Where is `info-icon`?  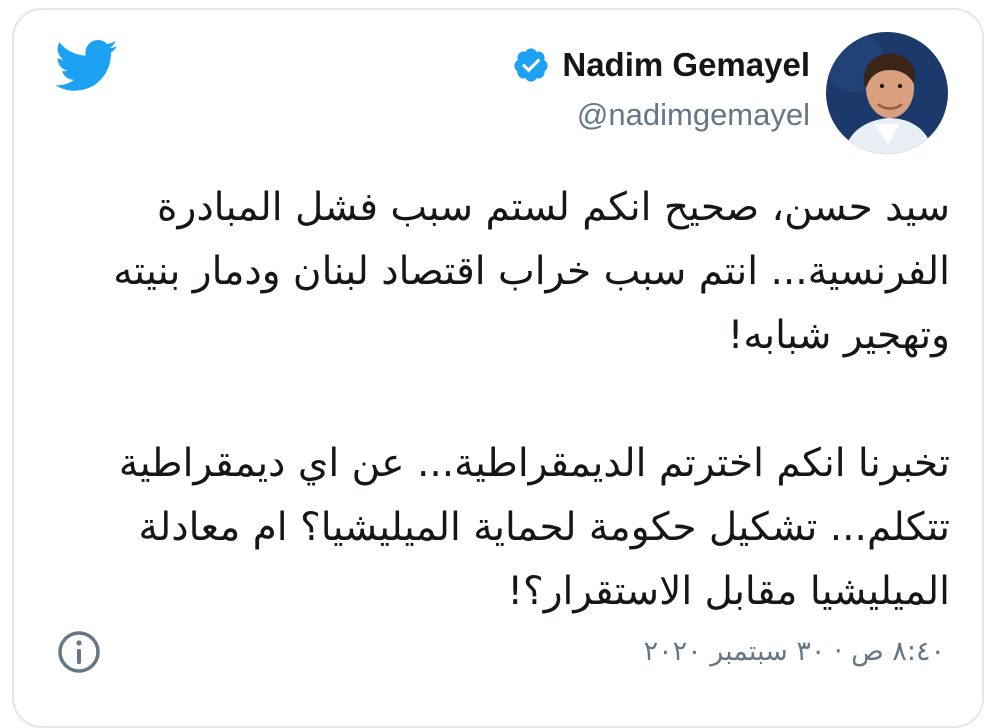
info-icon is located at coordinates (79, 652).